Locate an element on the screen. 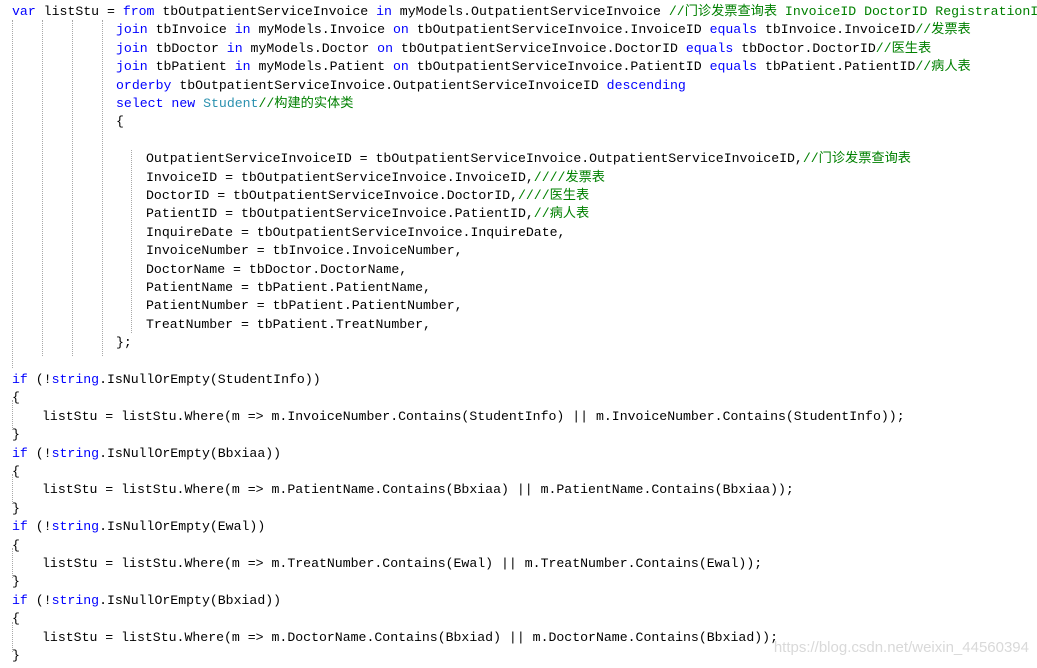 This screenshot has height=668, width=1037. code-line: DoctorName = tbDoctor.DoctorName, is located at coordinates (276, 270).